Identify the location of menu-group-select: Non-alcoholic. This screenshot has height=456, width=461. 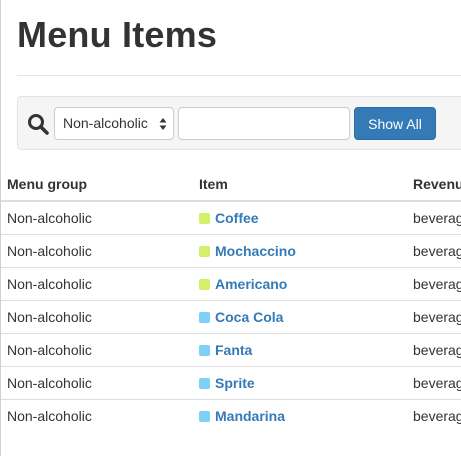
(114, 123).